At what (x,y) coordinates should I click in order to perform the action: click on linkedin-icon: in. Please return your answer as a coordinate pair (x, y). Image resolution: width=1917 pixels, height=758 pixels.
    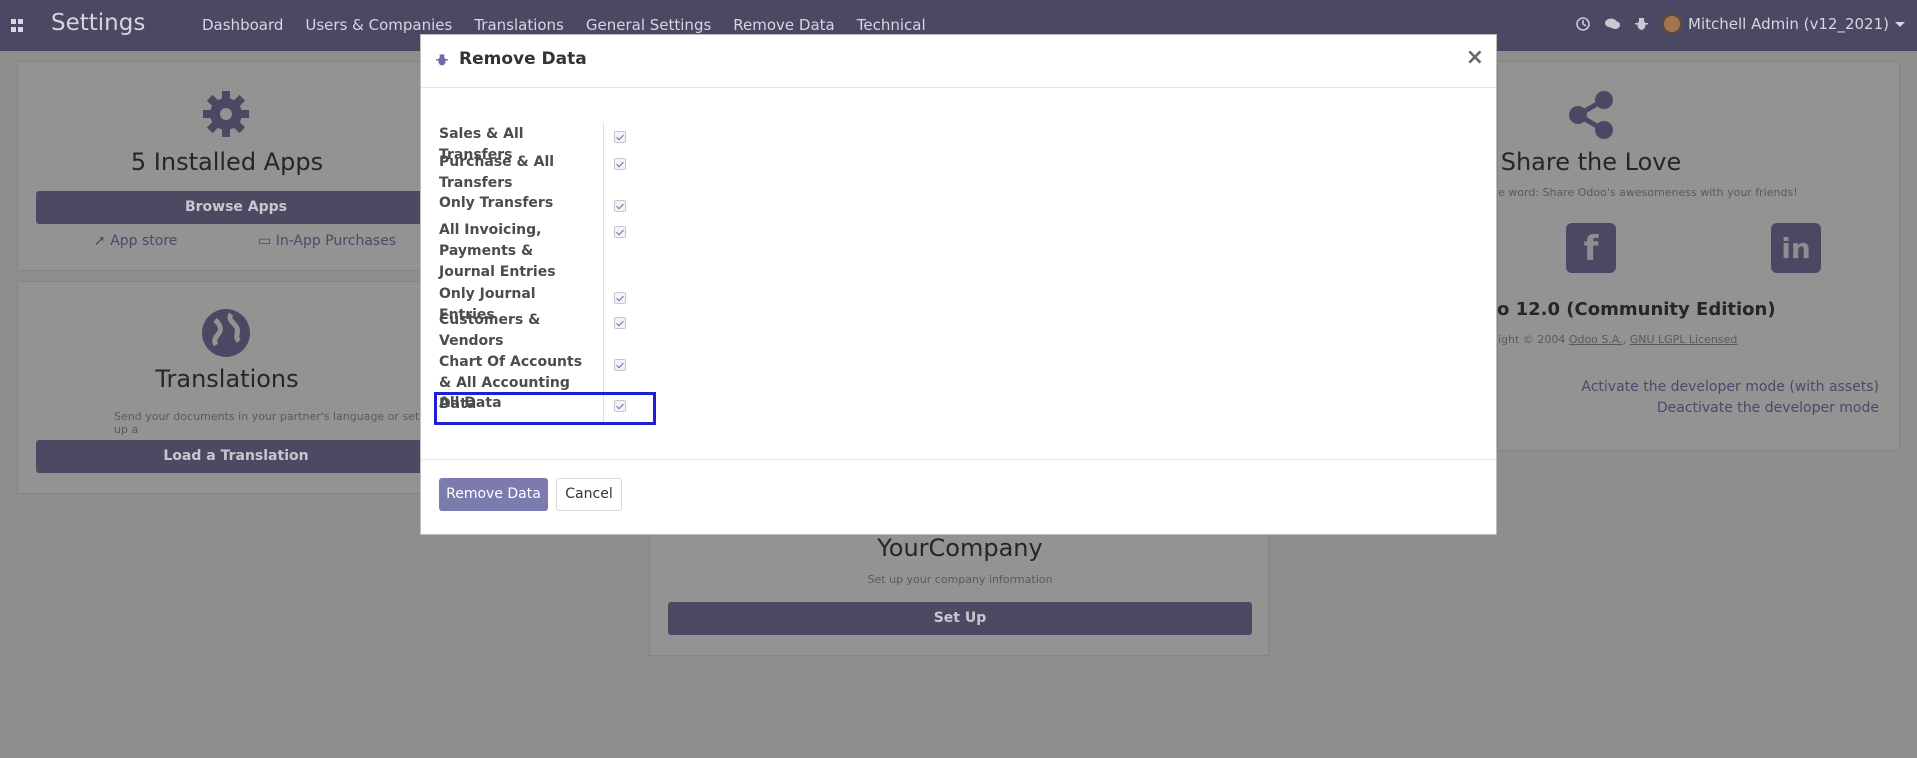
    Looking at the image, I should click on (1796, 248).